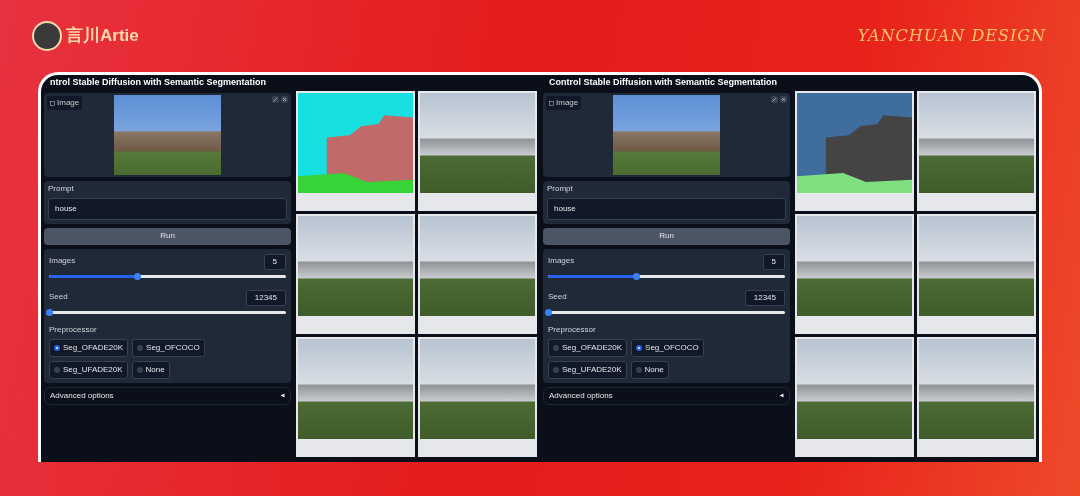 This screenshot has width=1080, height=496. What do you see at coordinates (47, 36) in the screenshot?
I see `avatar` at bounding box center [47, 36].